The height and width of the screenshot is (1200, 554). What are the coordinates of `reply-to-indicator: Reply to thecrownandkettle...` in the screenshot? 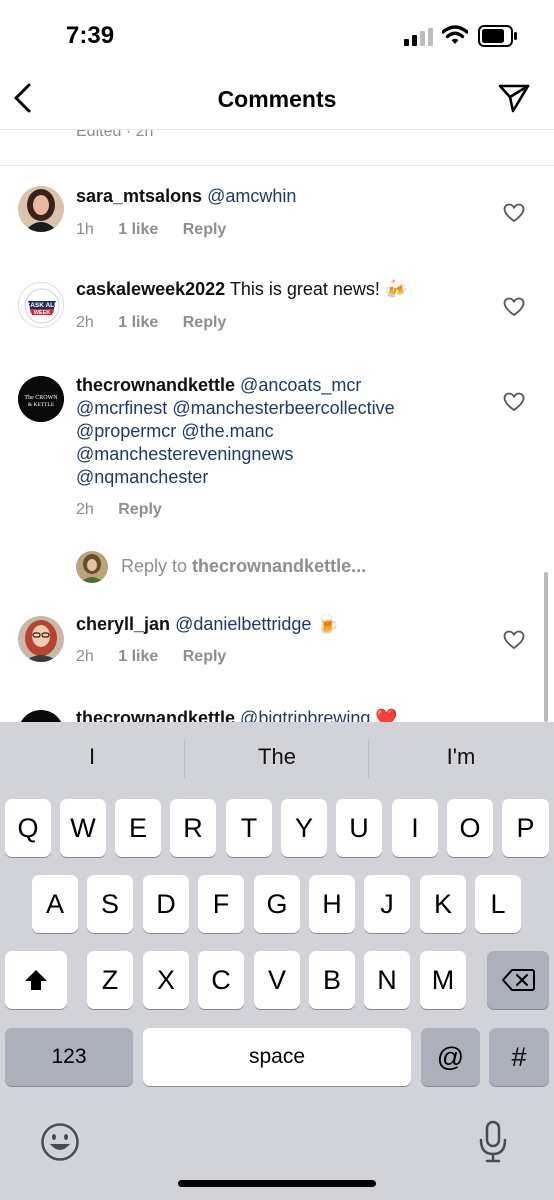 It's located at (296, 567).